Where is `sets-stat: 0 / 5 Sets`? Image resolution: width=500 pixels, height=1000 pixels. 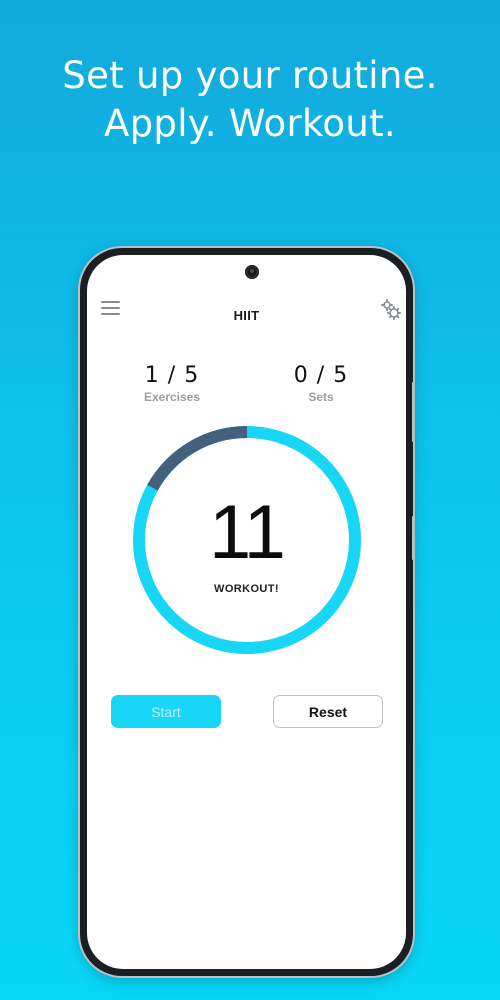 sets-stat: 0 / 5 Sets is located at coordinates (321, 383).